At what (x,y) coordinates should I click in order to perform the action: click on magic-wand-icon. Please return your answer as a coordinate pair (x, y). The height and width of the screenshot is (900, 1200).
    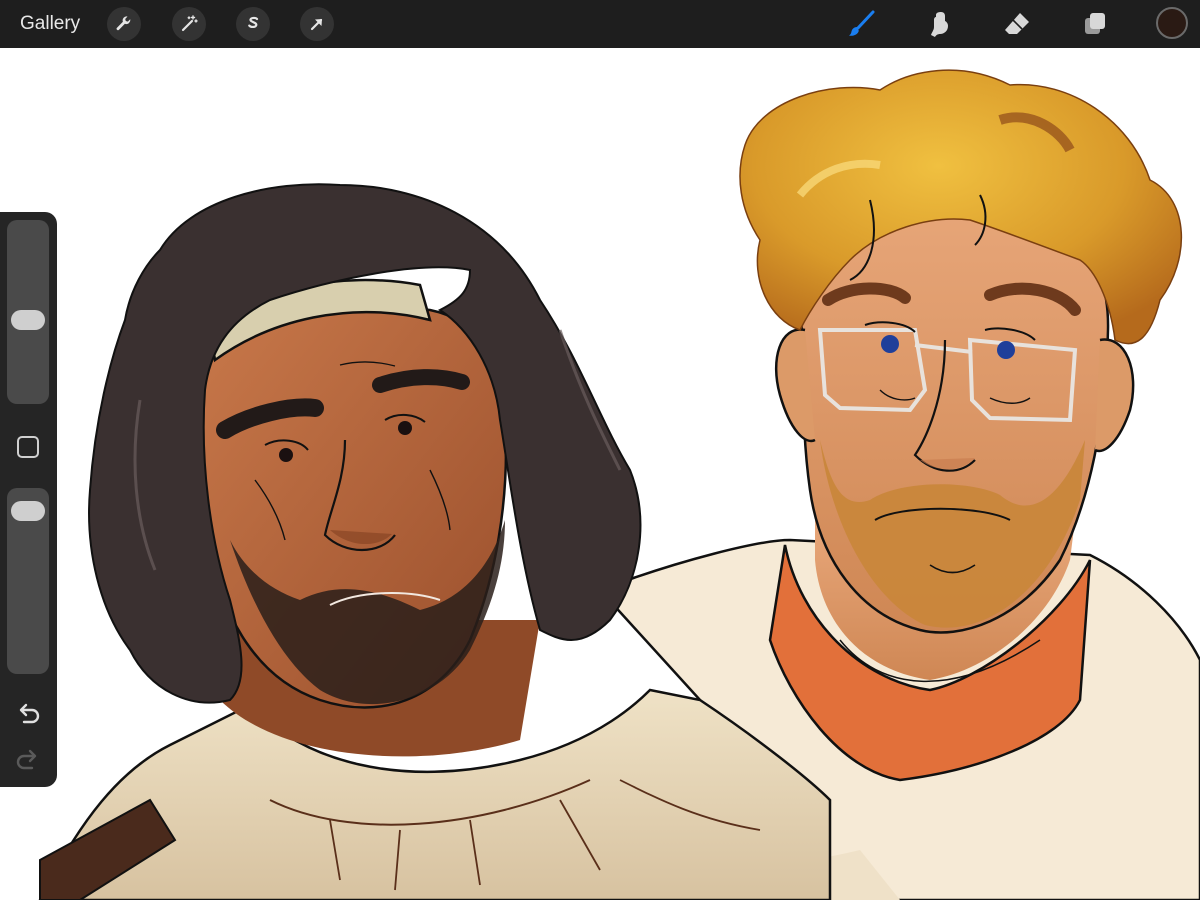
    Looking at the image, I should click on (189, 23).